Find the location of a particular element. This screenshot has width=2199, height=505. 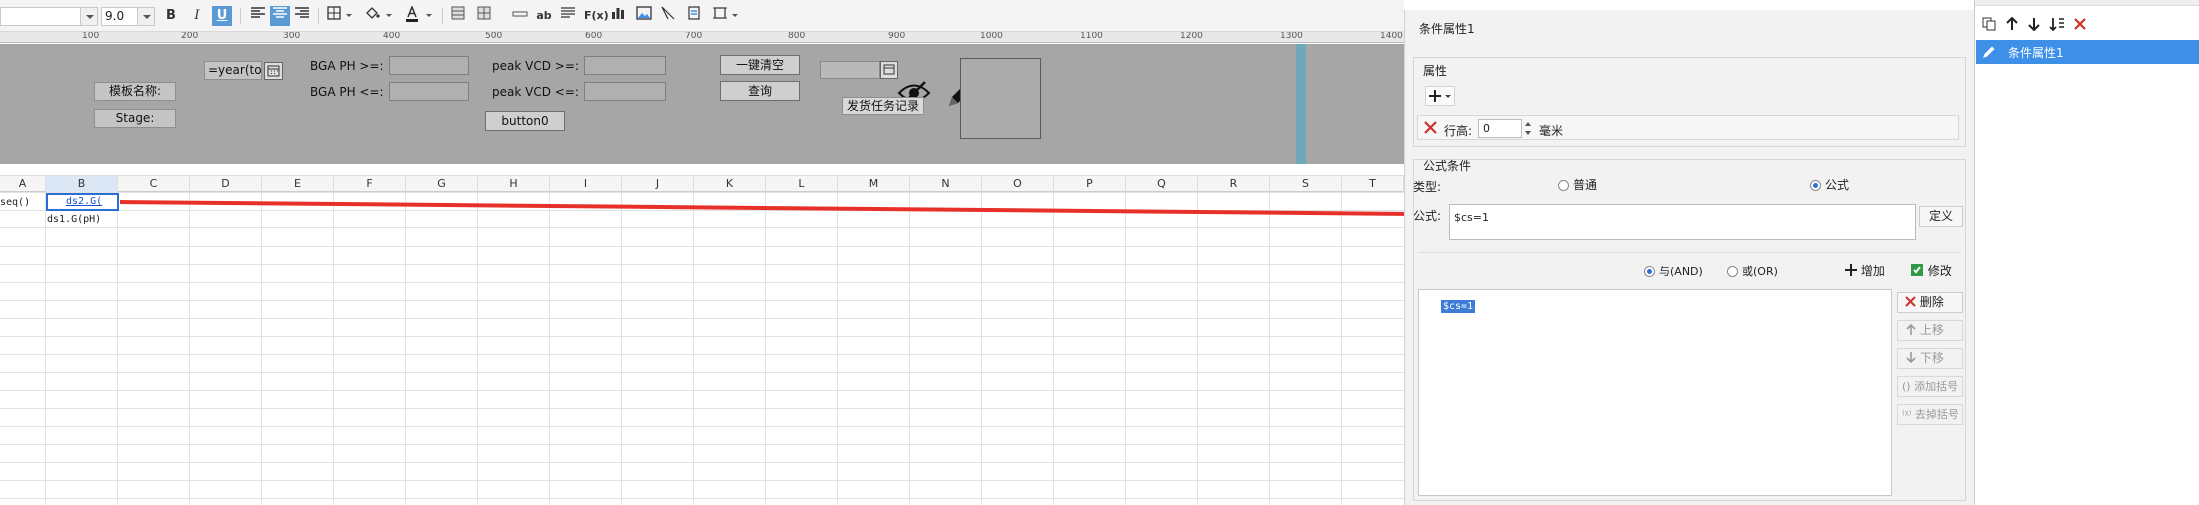

button0: button0 is located at coordinates (525, 121).